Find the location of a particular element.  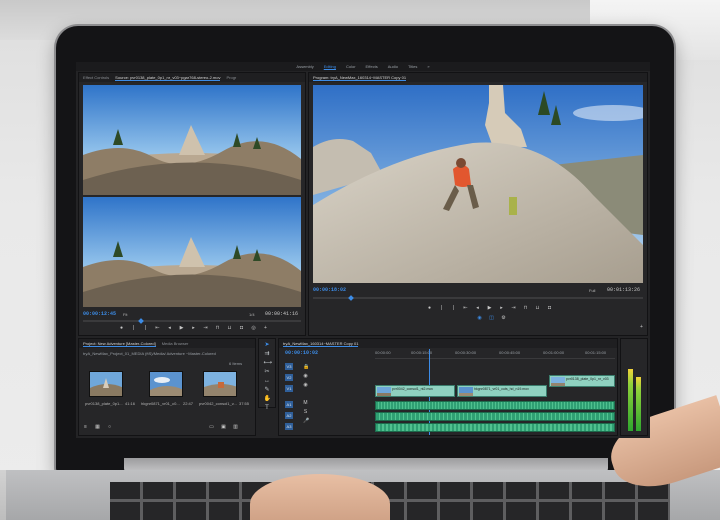

overwrite-icon: ⊔ is located at coordinates (229, 328).